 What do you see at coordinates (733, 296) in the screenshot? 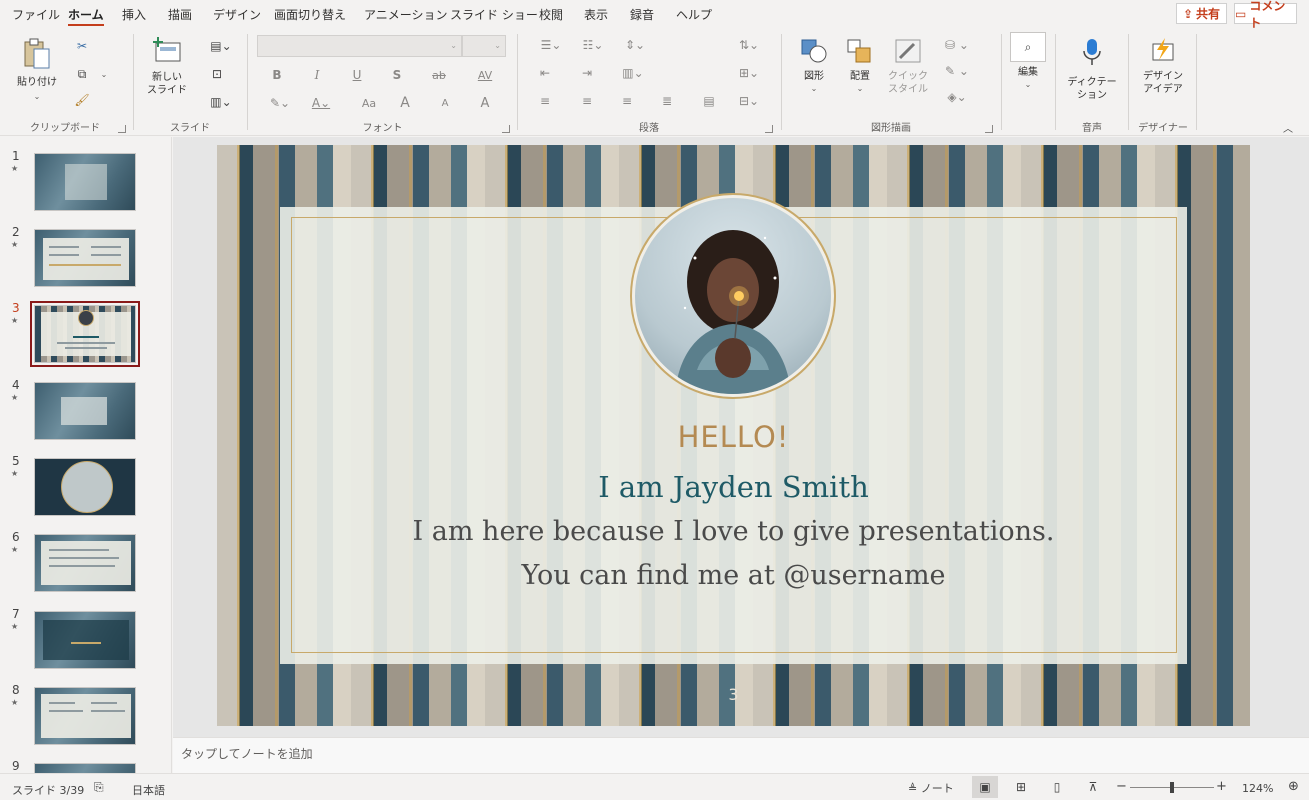
I see `profile-photo-frame` at bounding box center [733, 296].